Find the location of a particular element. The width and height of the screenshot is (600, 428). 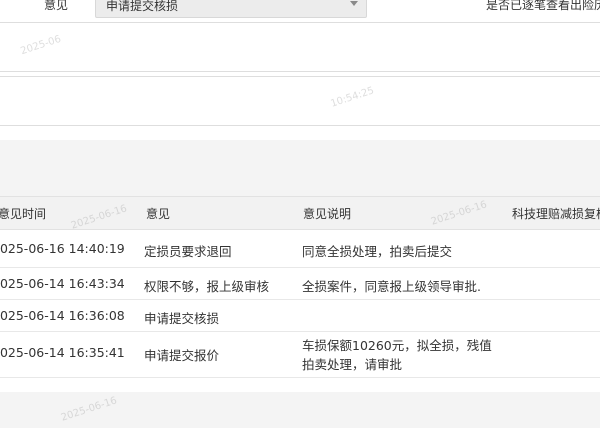

row-time: 2025-06-14 16:36:08 is located at coordinates (62, 315).